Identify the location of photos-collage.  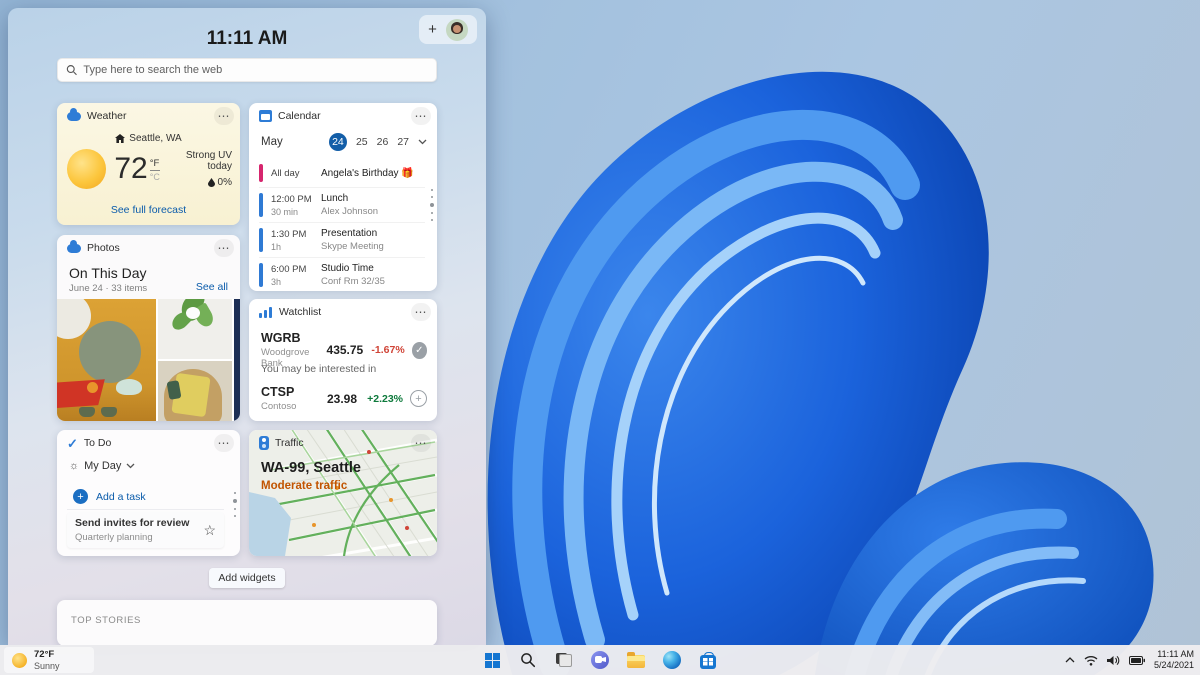
(148, 360).